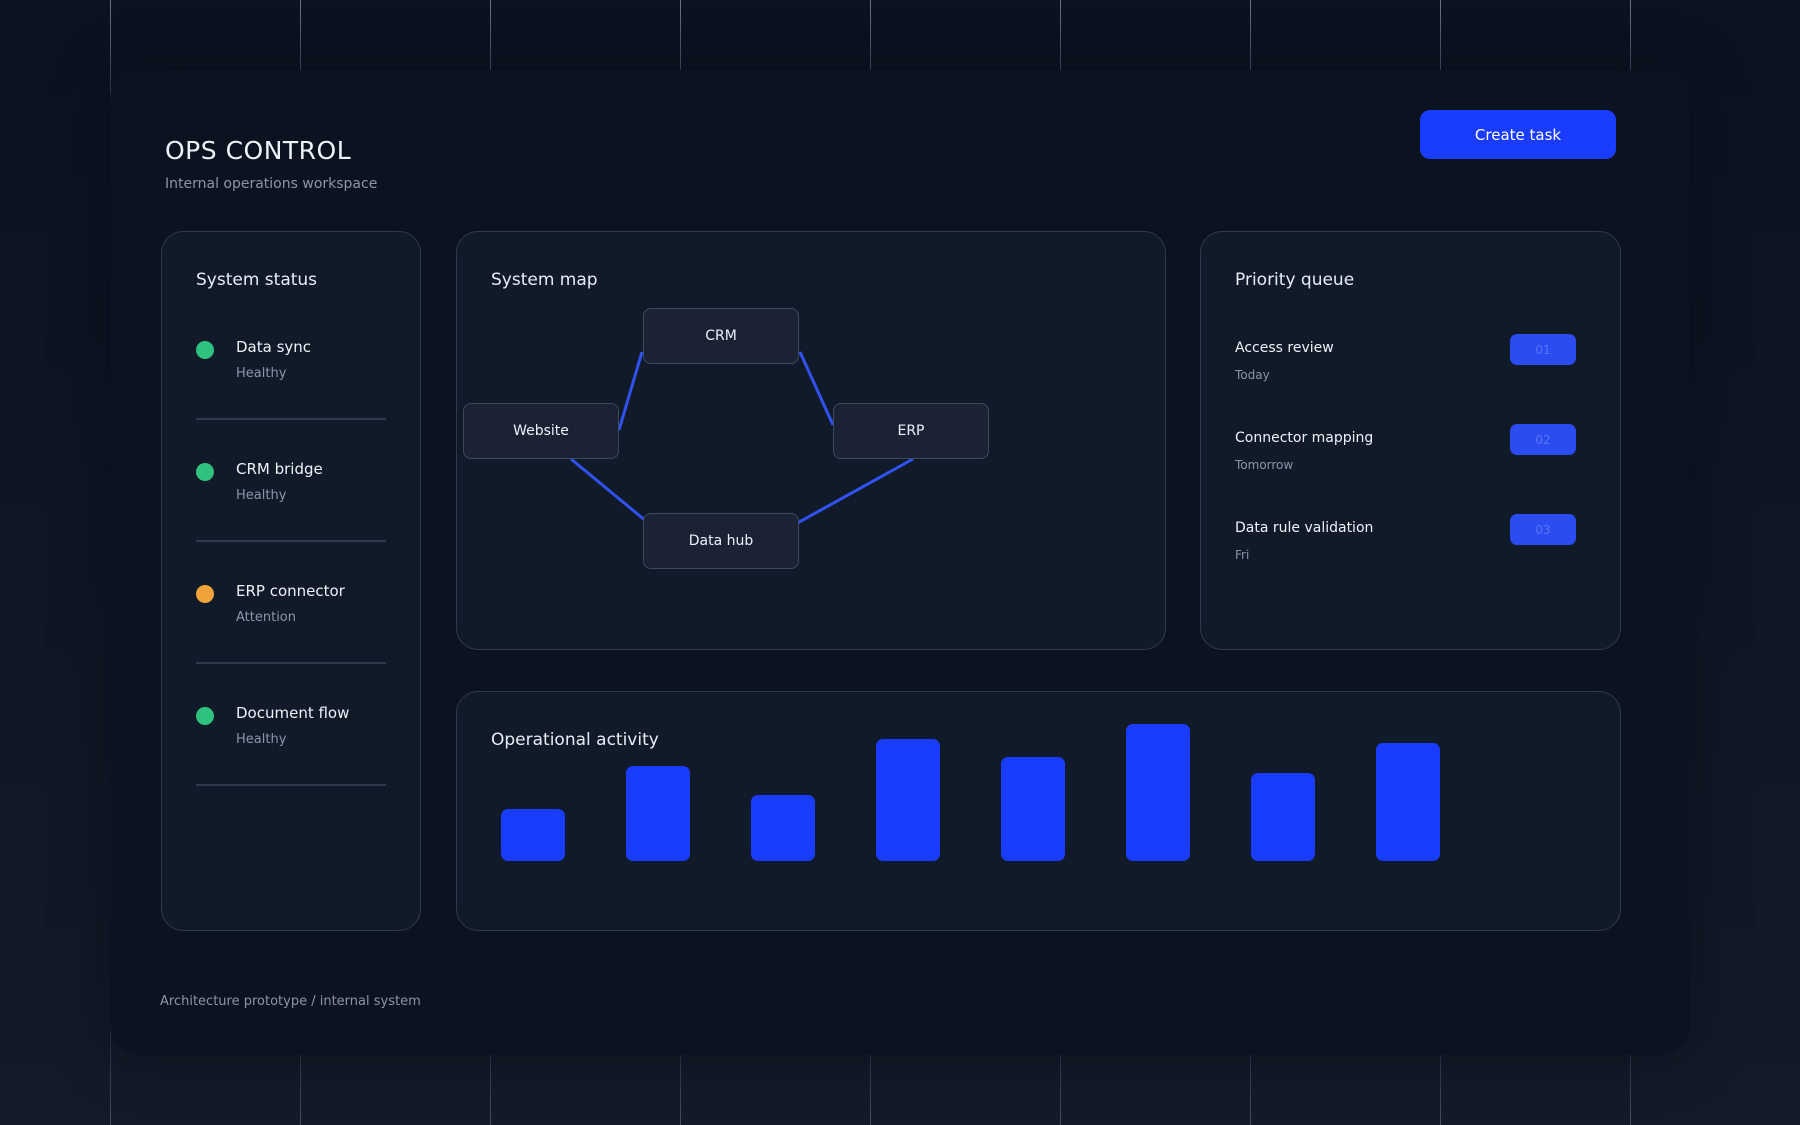  Describe the element at coordinates (575, 740) in the screenshot. I see `operational-activity-title: Operational activity` at that location.